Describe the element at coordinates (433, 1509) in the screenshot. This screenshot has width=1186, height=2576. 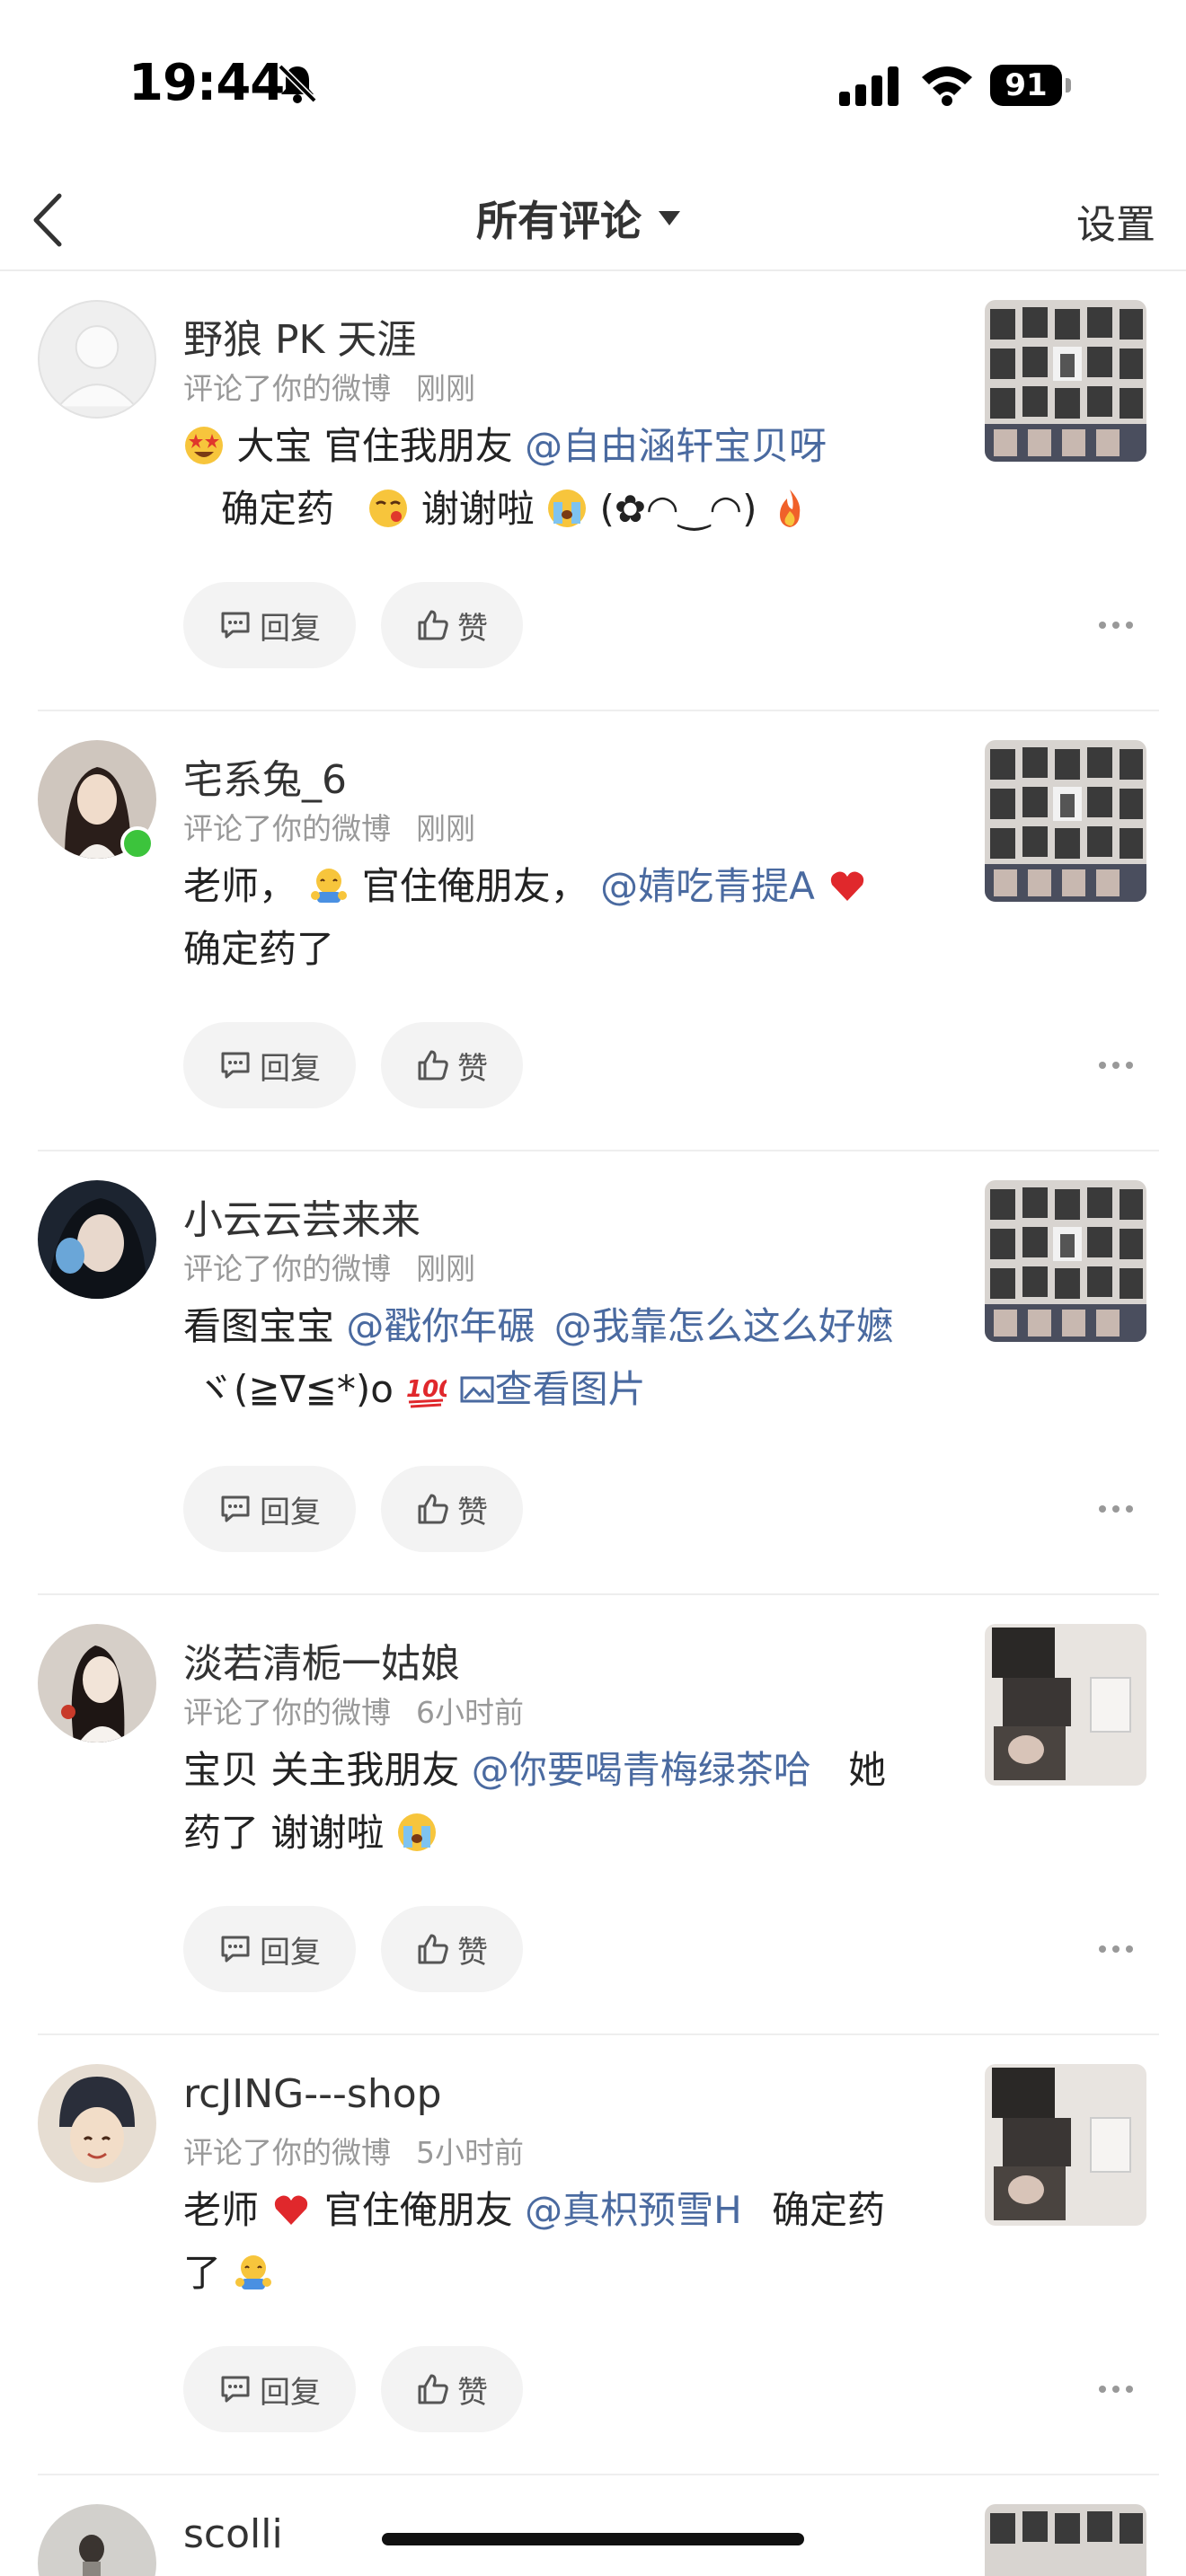
I see `thumbs-up-icon` at that location.